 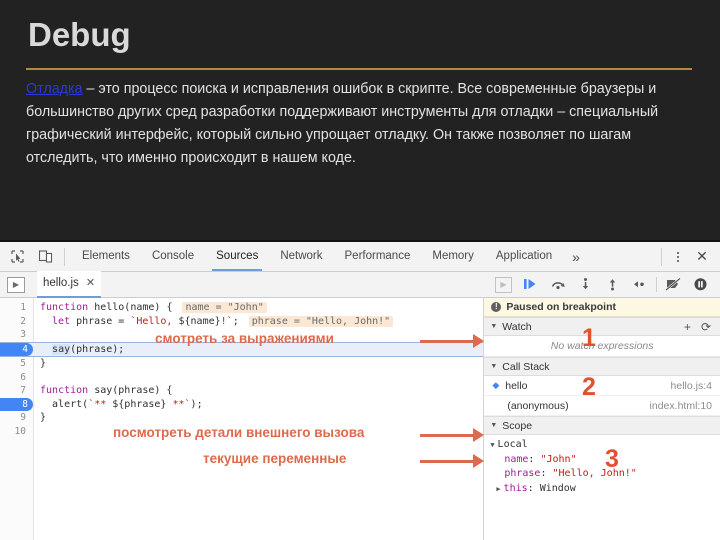 What do you see at coordinates (515, 488) in the screenshot?
I see `variable-key: this` at bounding box center [515, 488].